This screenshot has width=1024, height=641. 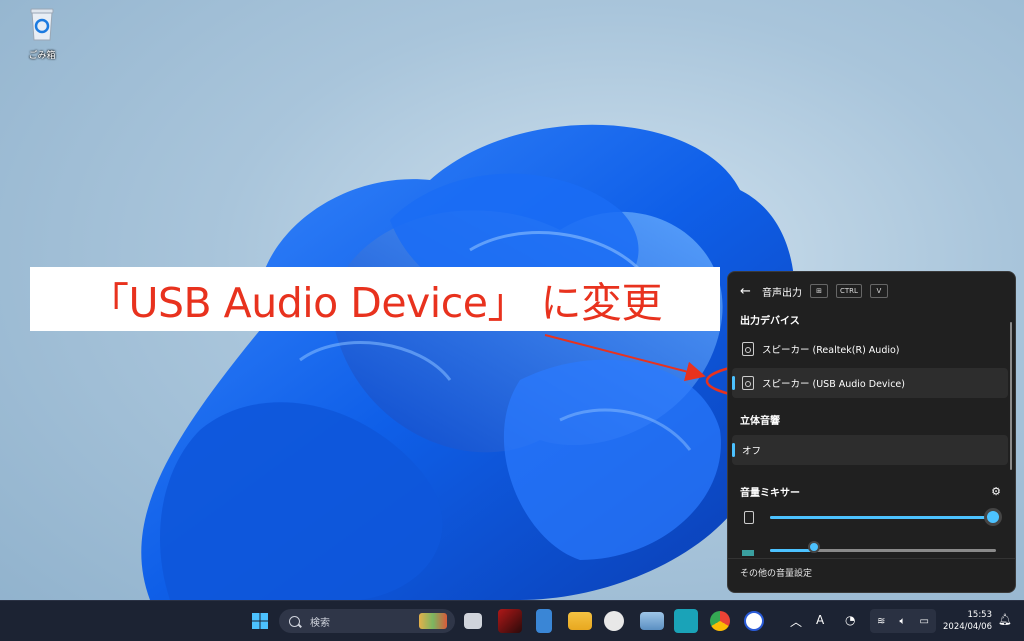 I want to click on output-devices-heading: 出力デバイス, so click(x=770, y=321).